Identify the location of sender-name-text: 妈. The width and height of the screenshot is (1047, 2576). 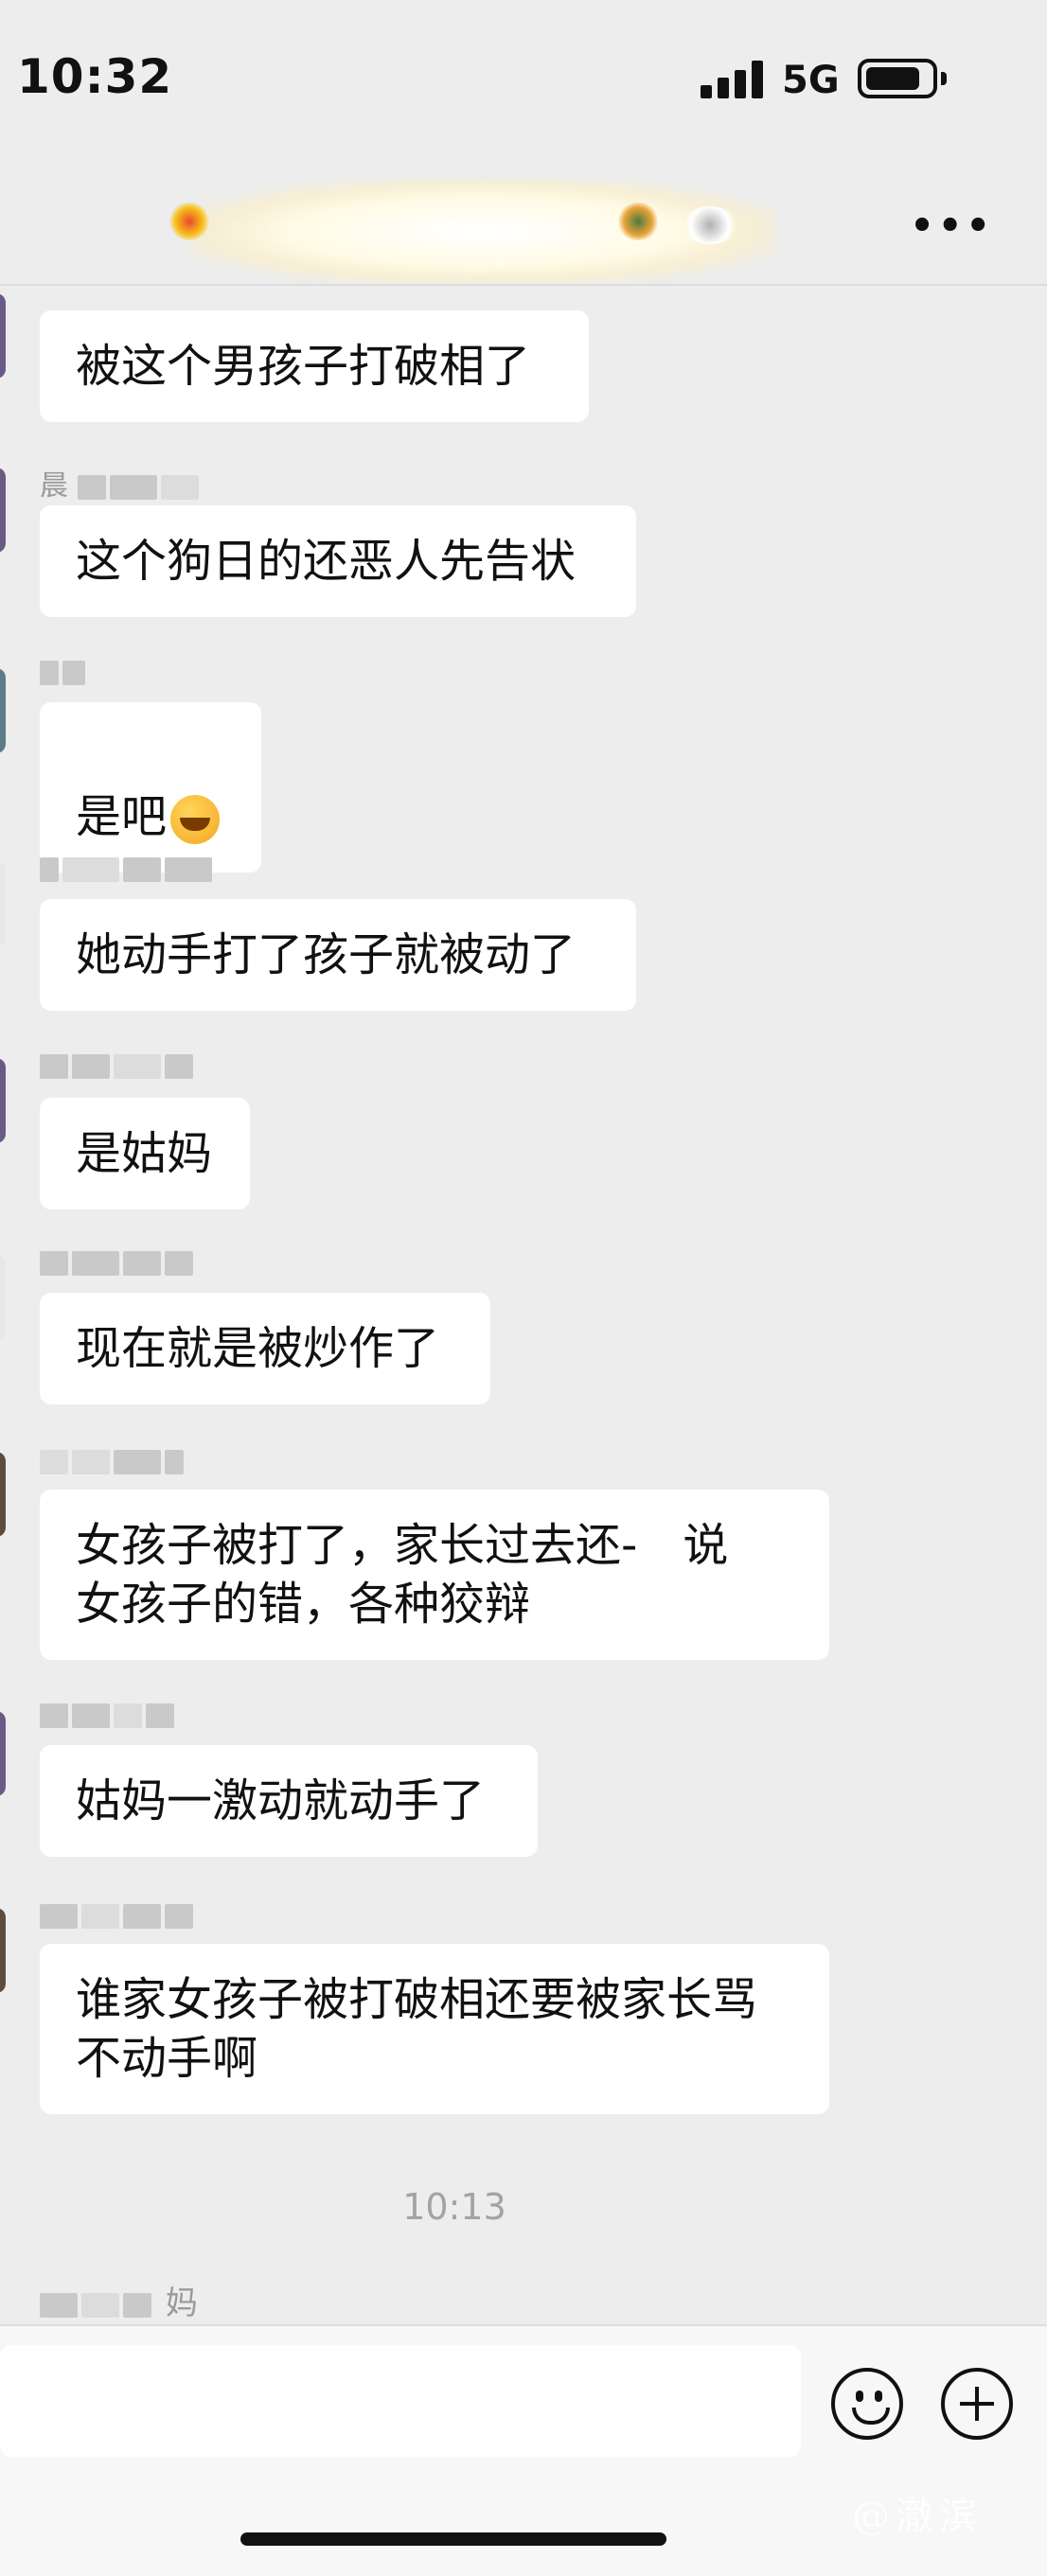
(181, 2303).